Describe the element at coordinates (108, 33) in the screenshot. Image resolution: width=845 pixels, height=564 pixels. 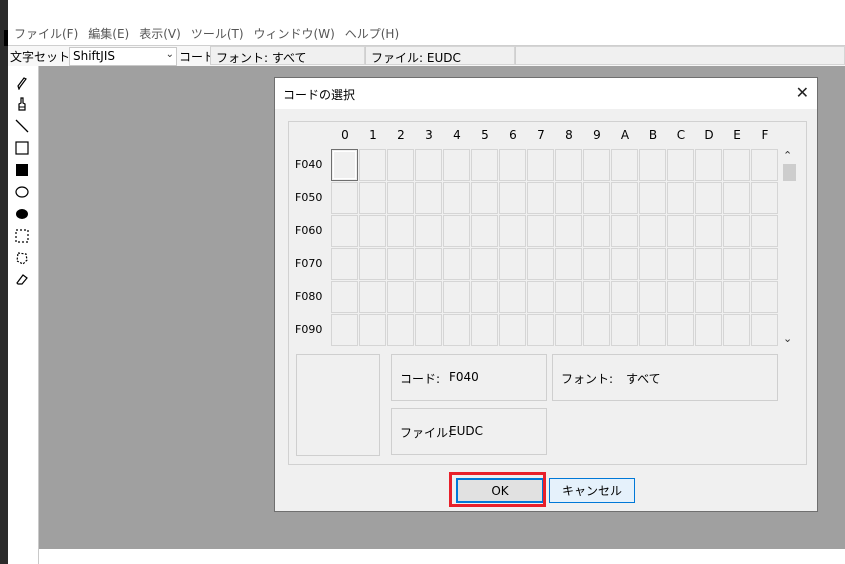
I see `menu-edit: 編集(E)` at that location.